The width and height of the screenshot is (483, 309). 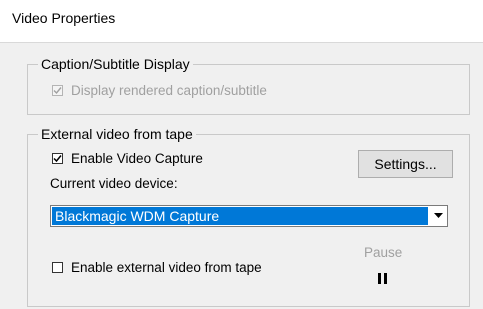 I want to click on video-device-value: Blackmagic WDM Capture, so click(x=240, y=216).